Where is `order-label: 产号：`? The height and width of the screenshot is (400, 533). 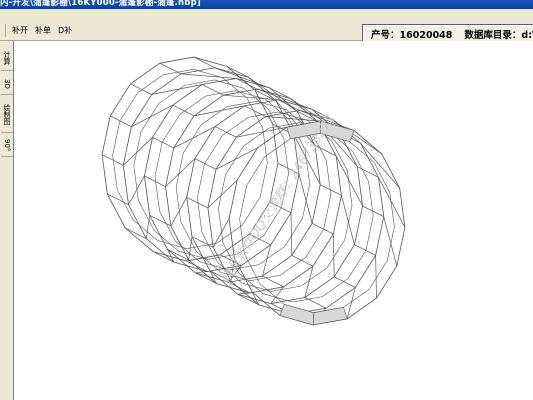
order-label: 产号： is located at coordinates (385, 35).